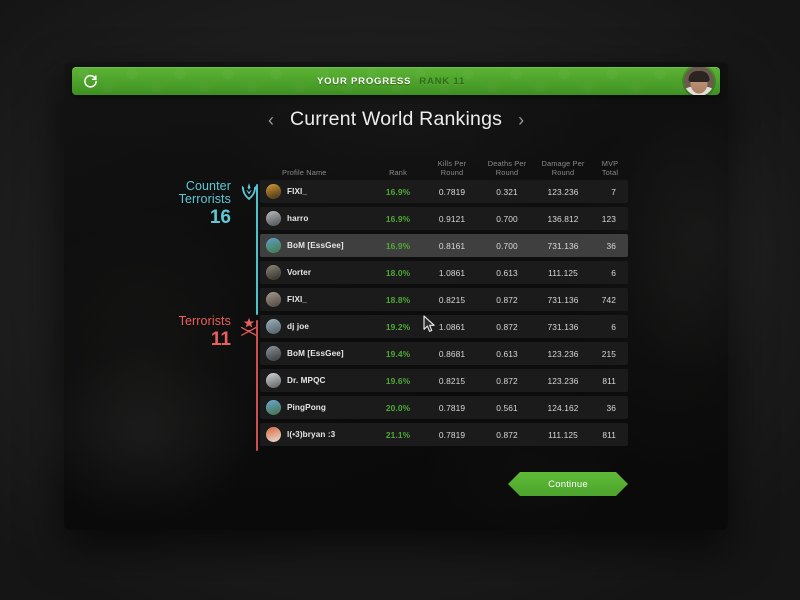 Image resolution: width=800 pixels, height=600 pixels. I want to click on team-t-score: 11, so click(220, 339).